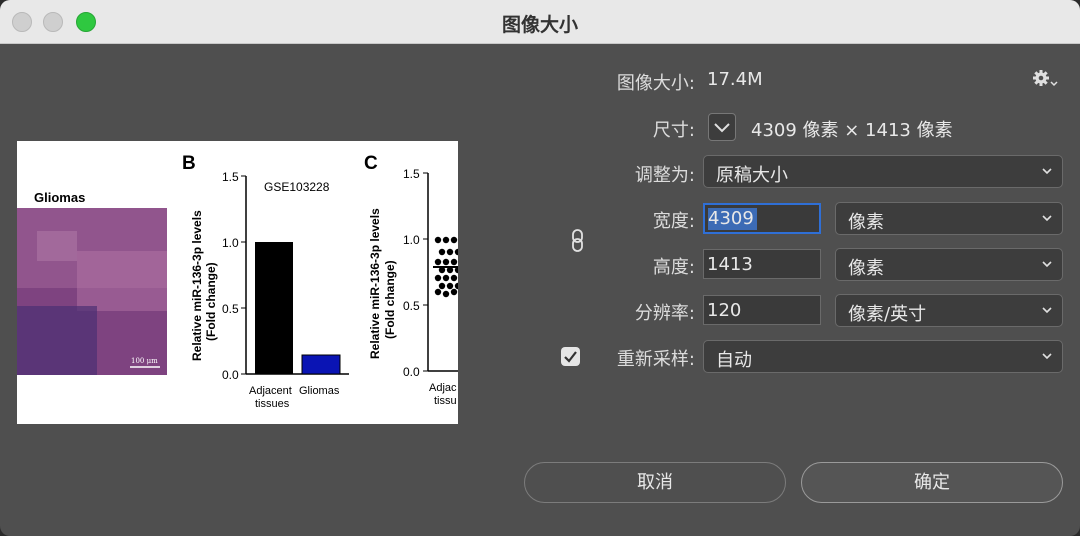 The width and height of the screenshot is (1080, 536). I want to click on resolution-label: 分辨率:, so click(664, 313).